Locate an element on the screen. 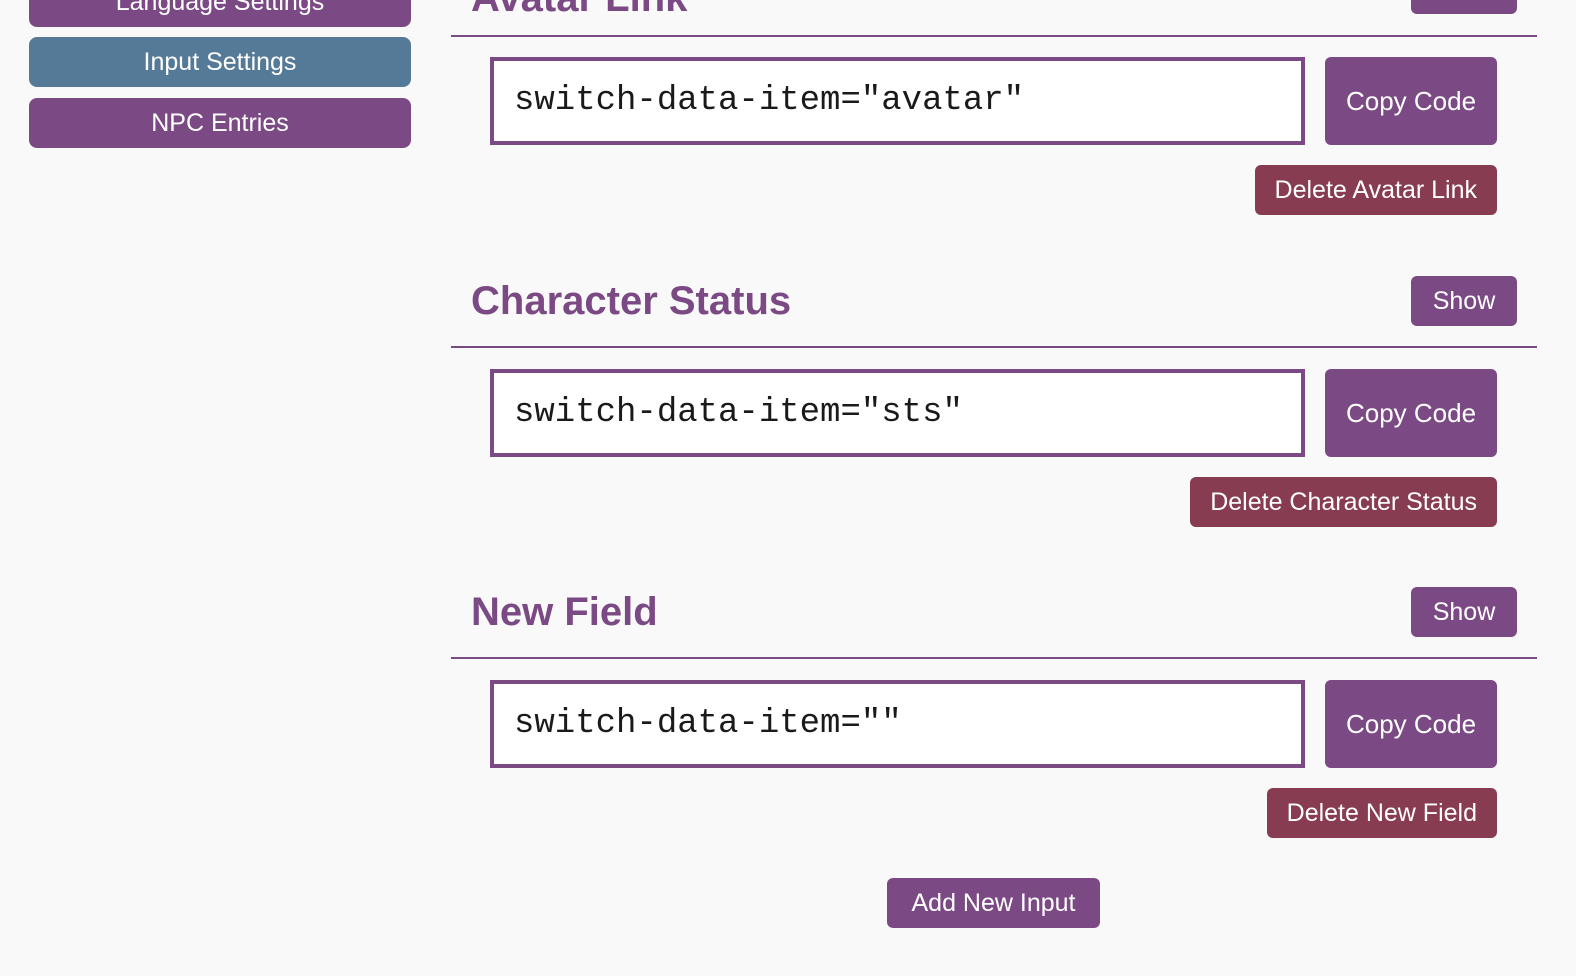 This screenshot has height=976, width=1576. sidebar-item-language-settings: Language Settings is located at coordinates (220, 13).